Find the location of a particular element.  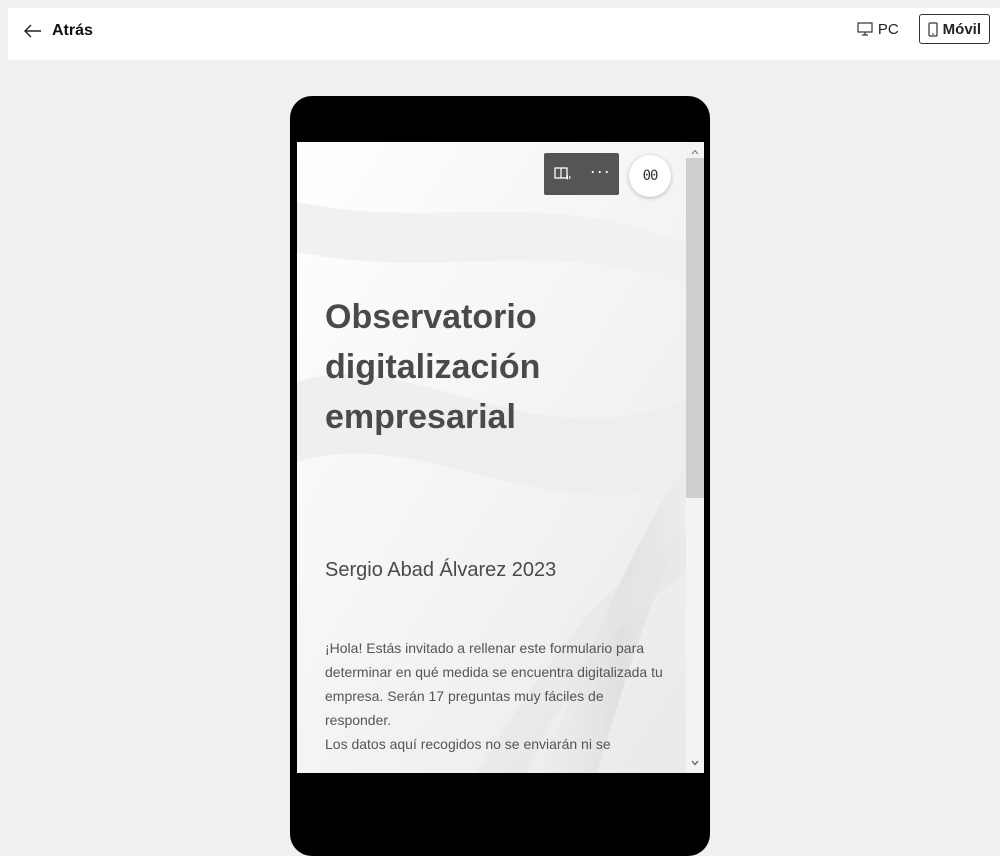

more-options-button: ··· is located at coordinates (600, 174).